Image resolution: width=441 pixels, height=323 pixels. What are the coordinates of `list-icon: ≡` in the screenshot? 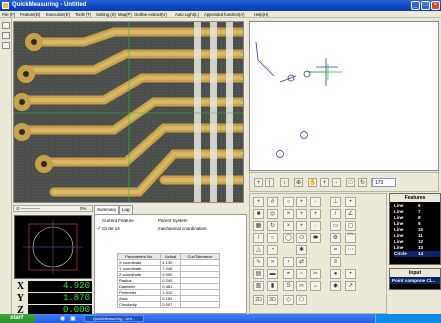 It's located at (335, 262).